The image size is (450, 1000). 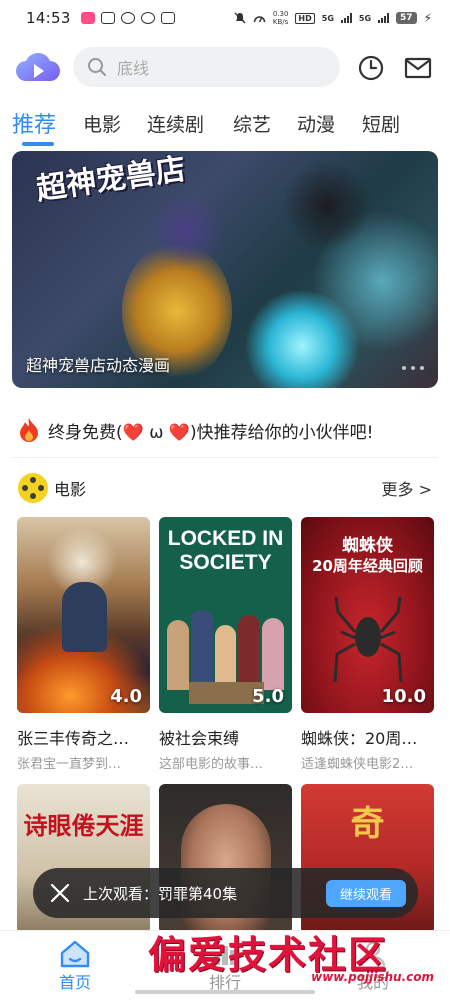 What do you see at coordinates (371, 68) in the screenshot?
I see `history-clock-icon` at bounding box center [371, 68].